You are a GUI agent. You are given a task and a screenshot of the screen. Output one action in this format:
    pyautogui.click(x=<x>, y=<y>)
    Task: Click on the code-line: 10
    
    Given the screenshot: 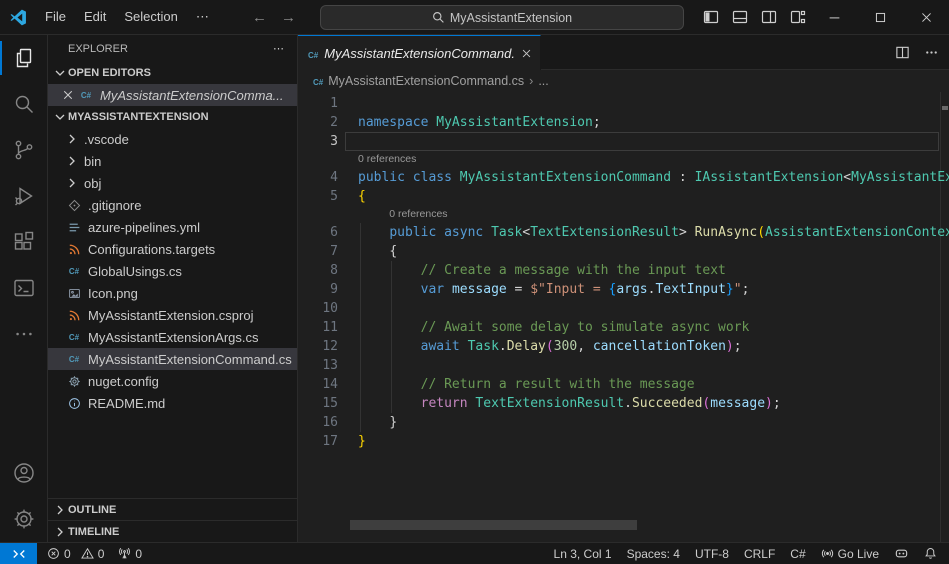 What is the action you would take?
    pyautogui.click(x=623, y=308)
    